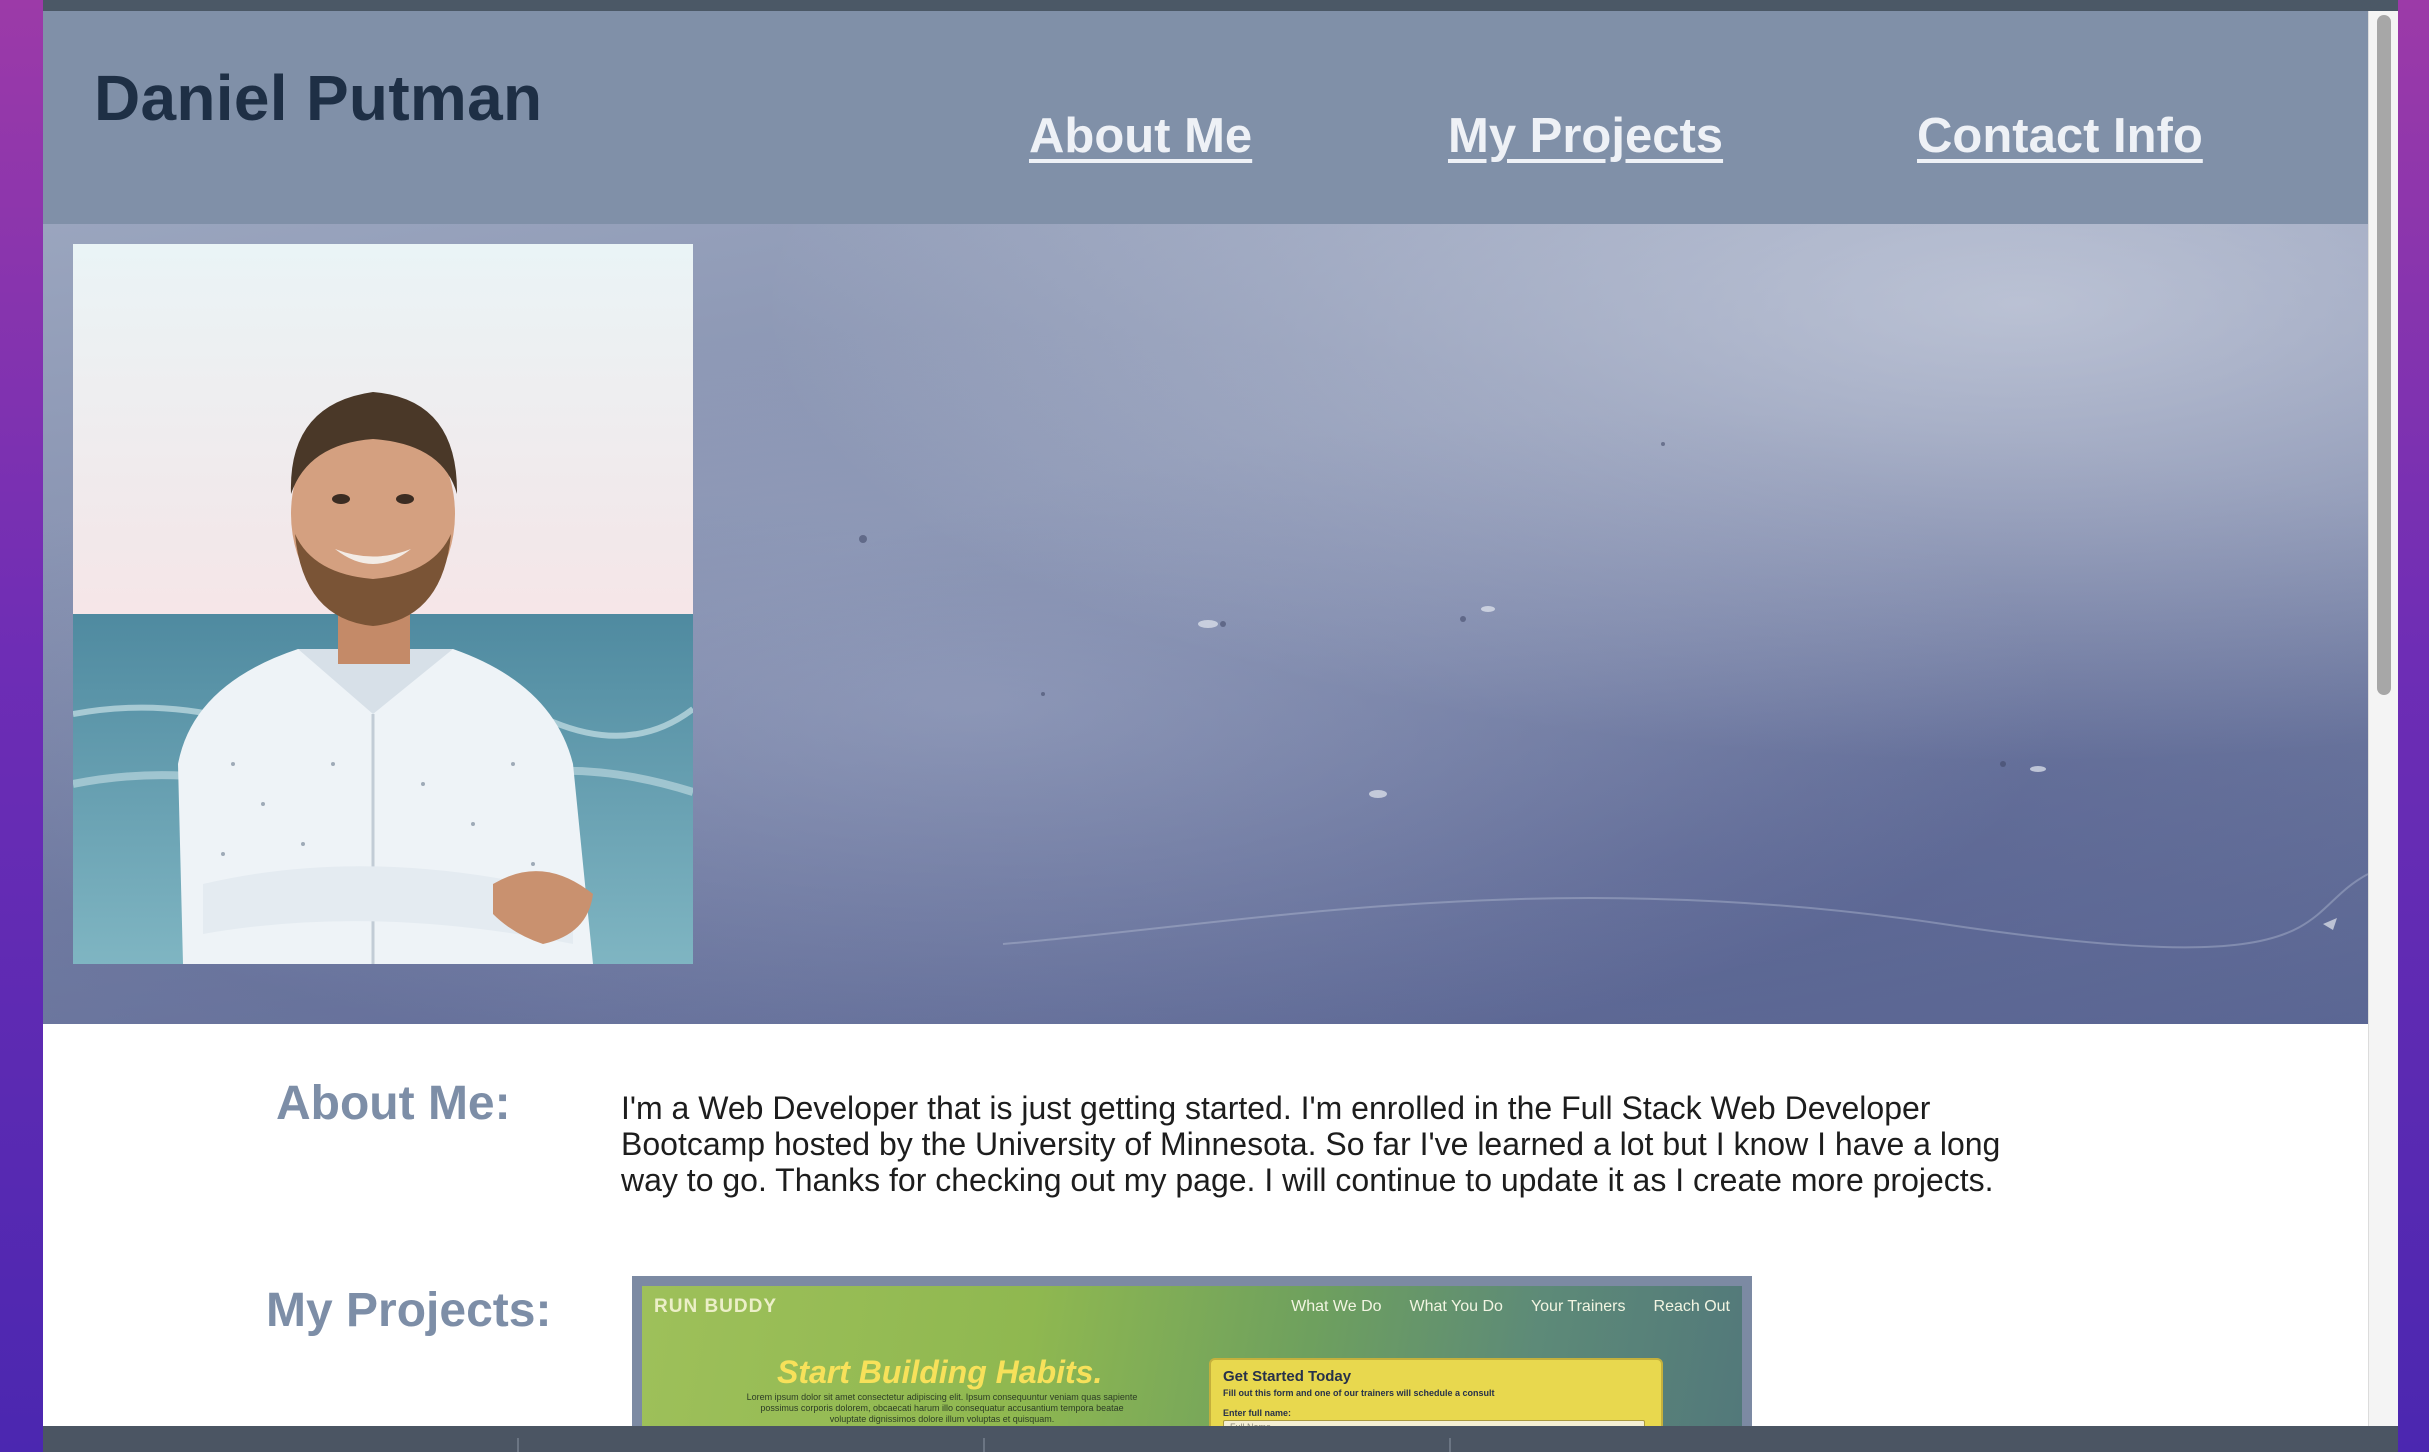  Describe the element at coordinates (1456, 1306) in the screenshot. I see `project-nav-item: What You Do` at that location.